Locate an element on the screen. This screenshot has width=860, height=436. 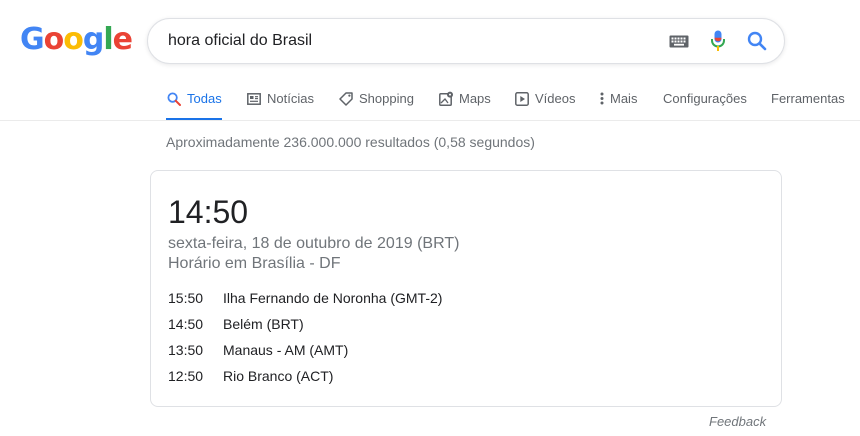
logo-letter: g is located at coordinates (93, 39).